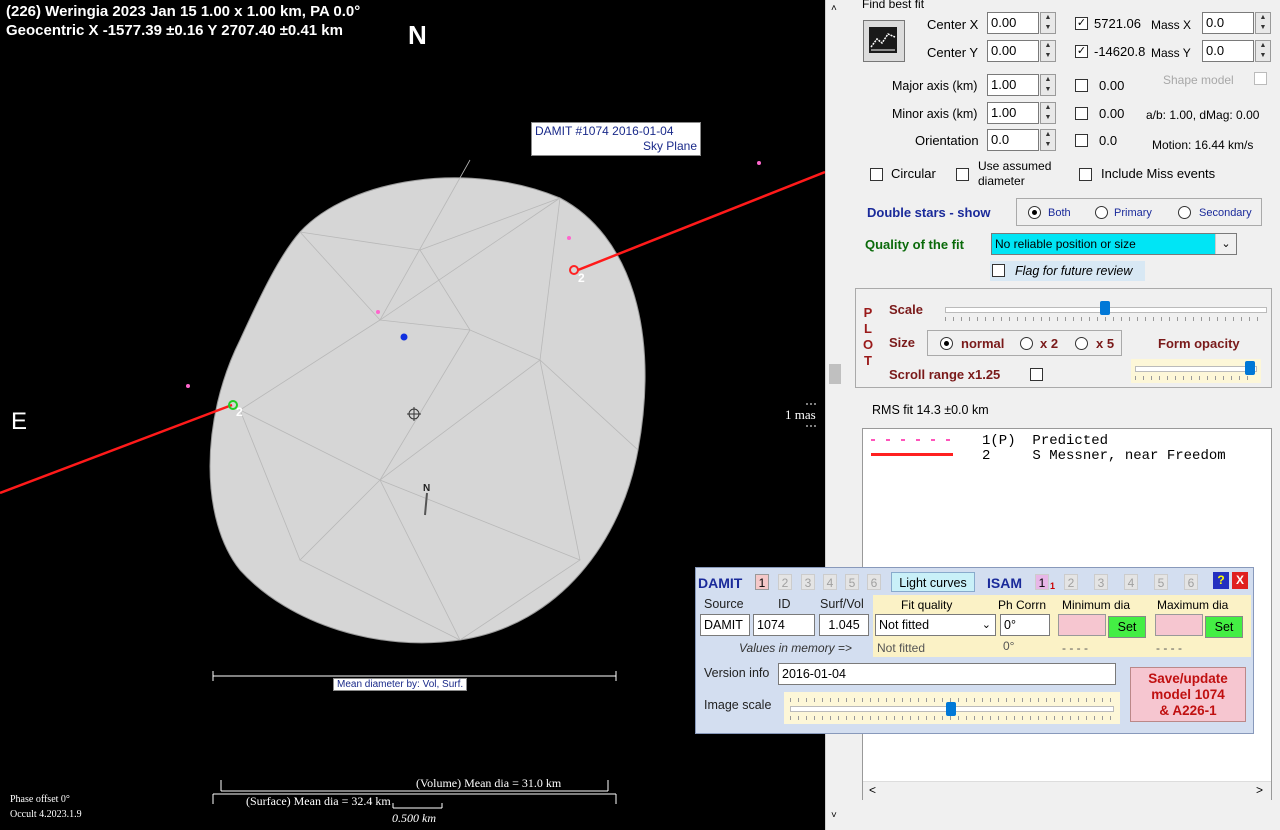 The height and width of the screenshot is (830, 1280). Describe the element at coordinates (1184, 212) in the screenshot. I see `secondary-radio` at that location.